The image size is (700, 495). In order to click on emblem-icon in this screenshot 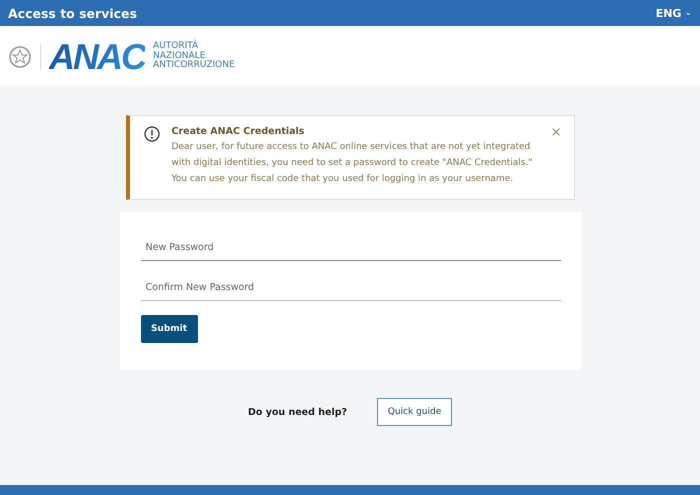, I will do `click(20, 56)`.